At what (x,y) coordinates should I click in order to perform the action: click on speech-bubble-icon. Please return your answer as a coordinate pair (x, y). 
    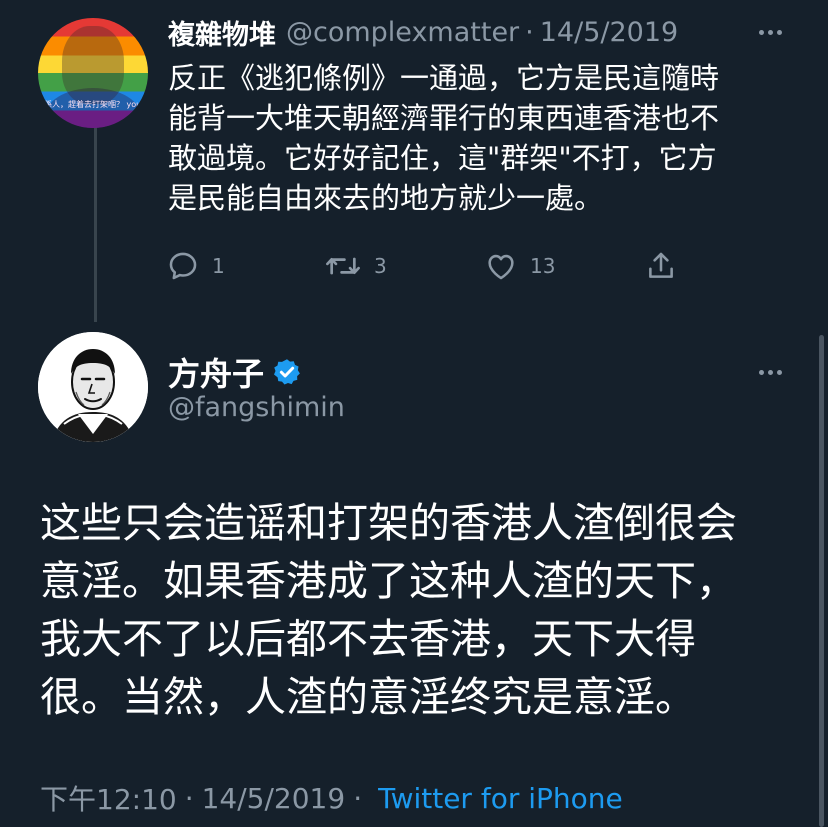
    Looking at the image, I should click on (183, 266).